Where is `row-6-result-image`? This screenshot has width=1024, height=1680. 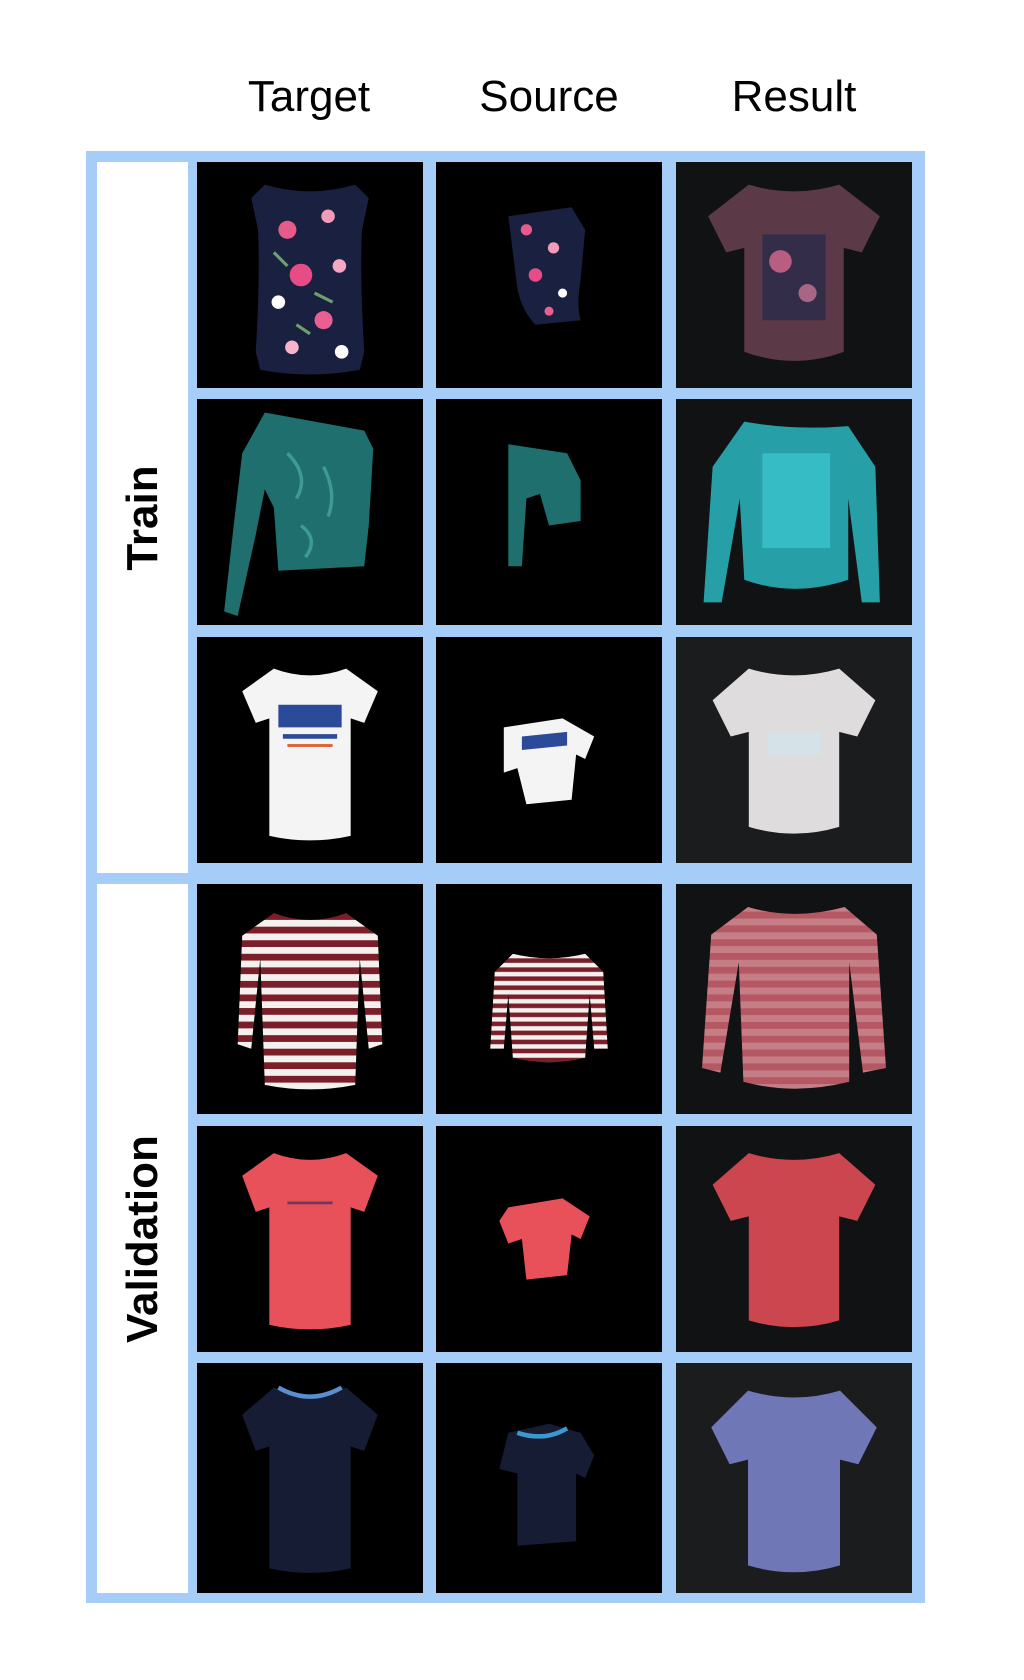
row-6-result-image is located at coordinates (794, 1478).